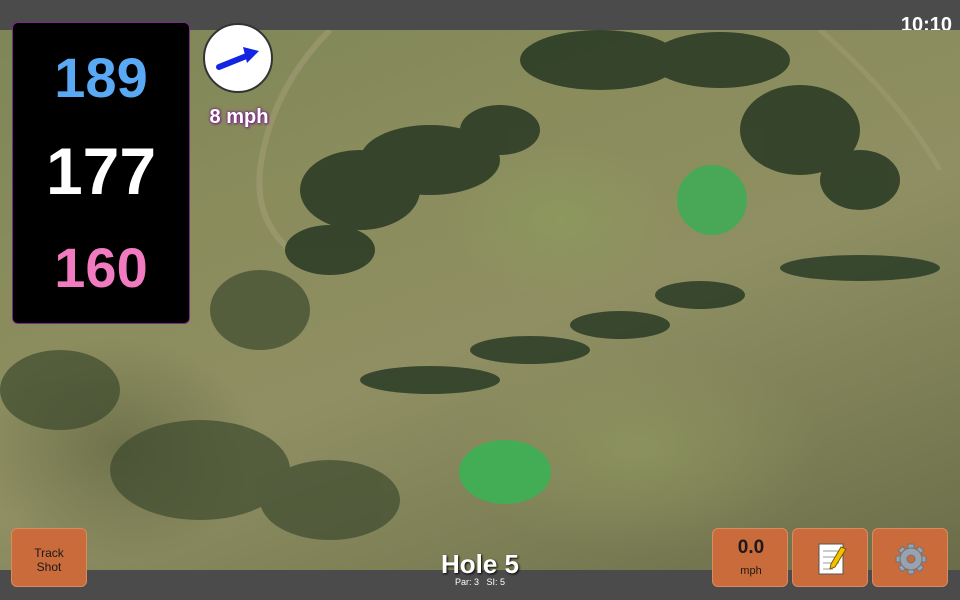 Image resolution: width=960 pixels, height=600 pixels. I want to click on notes-button, so click(830, 557).